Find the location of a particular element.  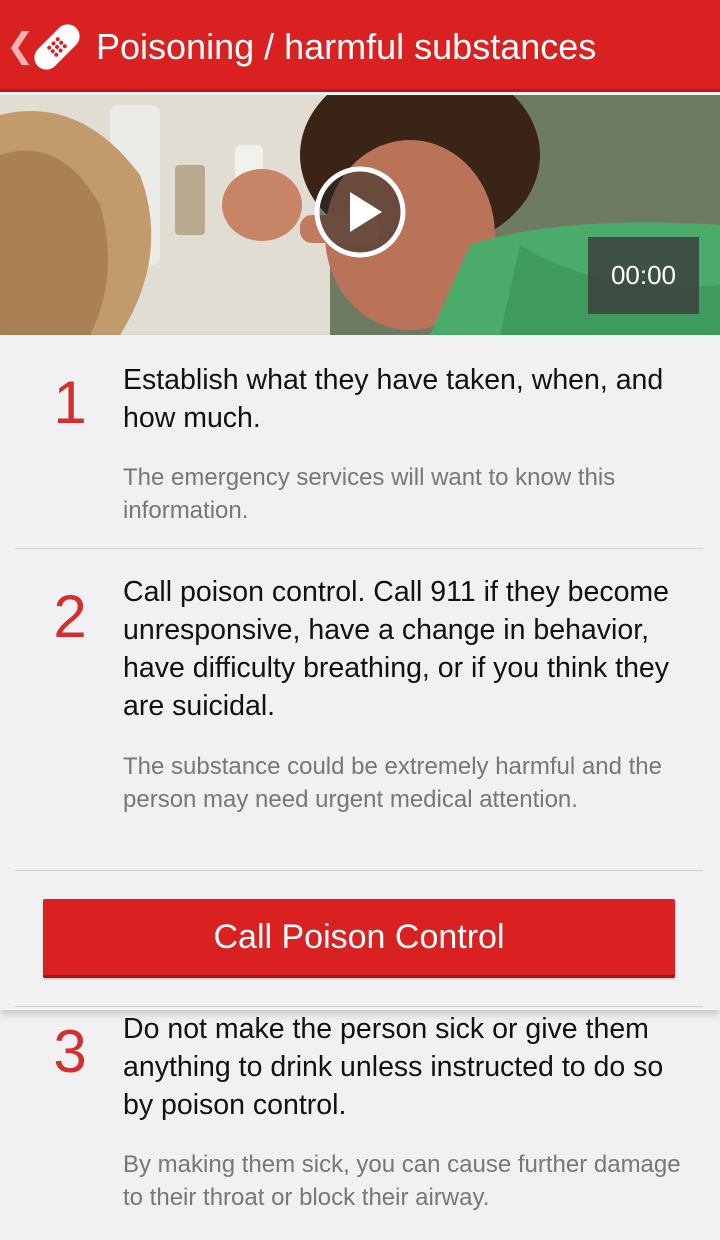

app-bar: ❮ Poisoning / harmful substances is located at coordinates (360, 46).